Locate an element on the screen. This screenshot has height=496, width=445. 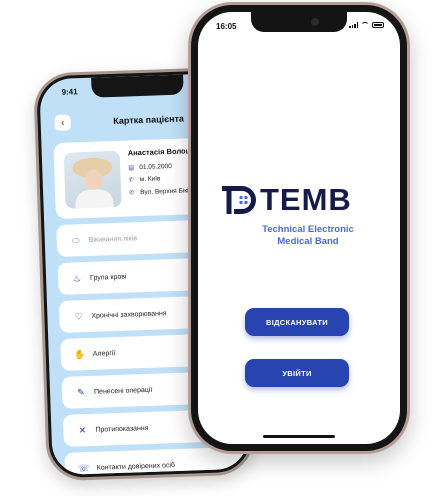
pill-icon: ⬭ is located at coordinates (75, 239).